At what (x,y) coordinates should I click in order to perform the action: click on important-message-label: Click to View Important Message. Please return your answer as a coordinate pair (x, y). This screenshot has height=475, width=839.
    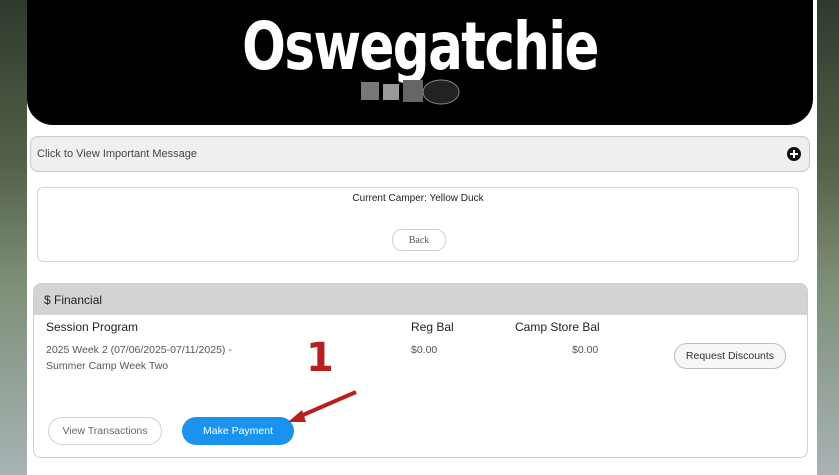
    Looking at the image, I should click on (117, 154).